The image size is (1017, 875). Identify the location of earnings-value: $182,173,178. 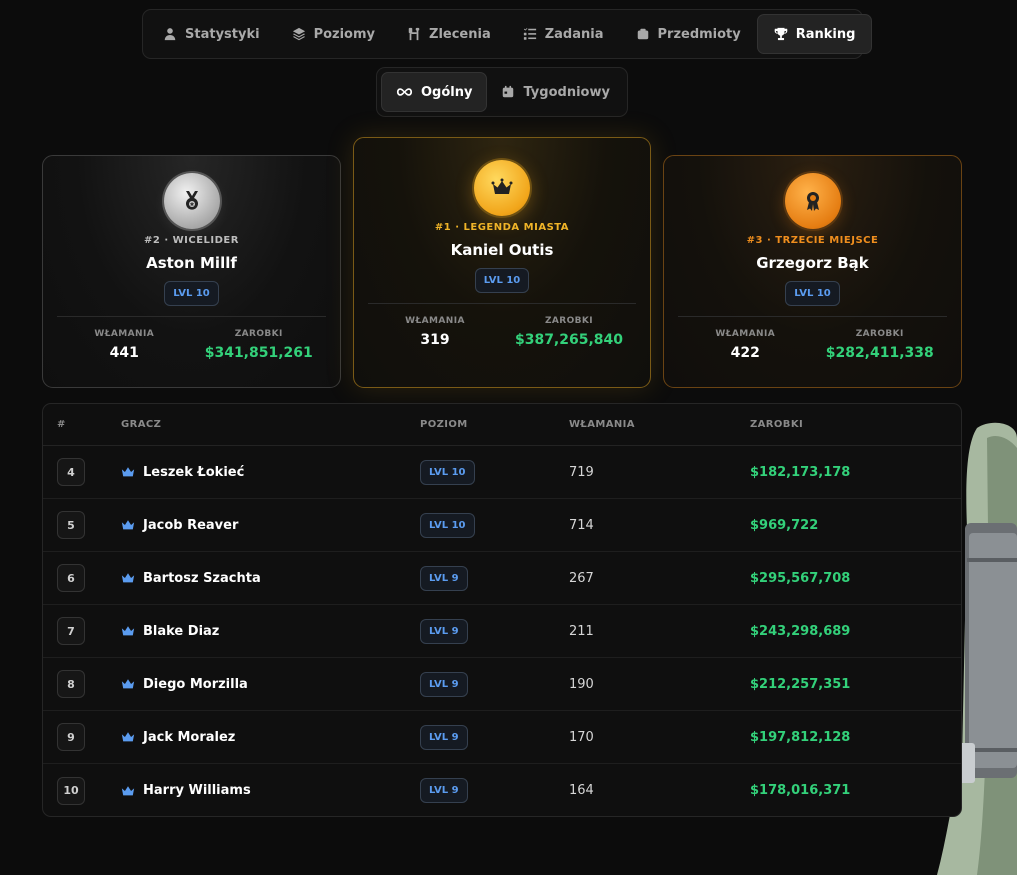
(800, 472).